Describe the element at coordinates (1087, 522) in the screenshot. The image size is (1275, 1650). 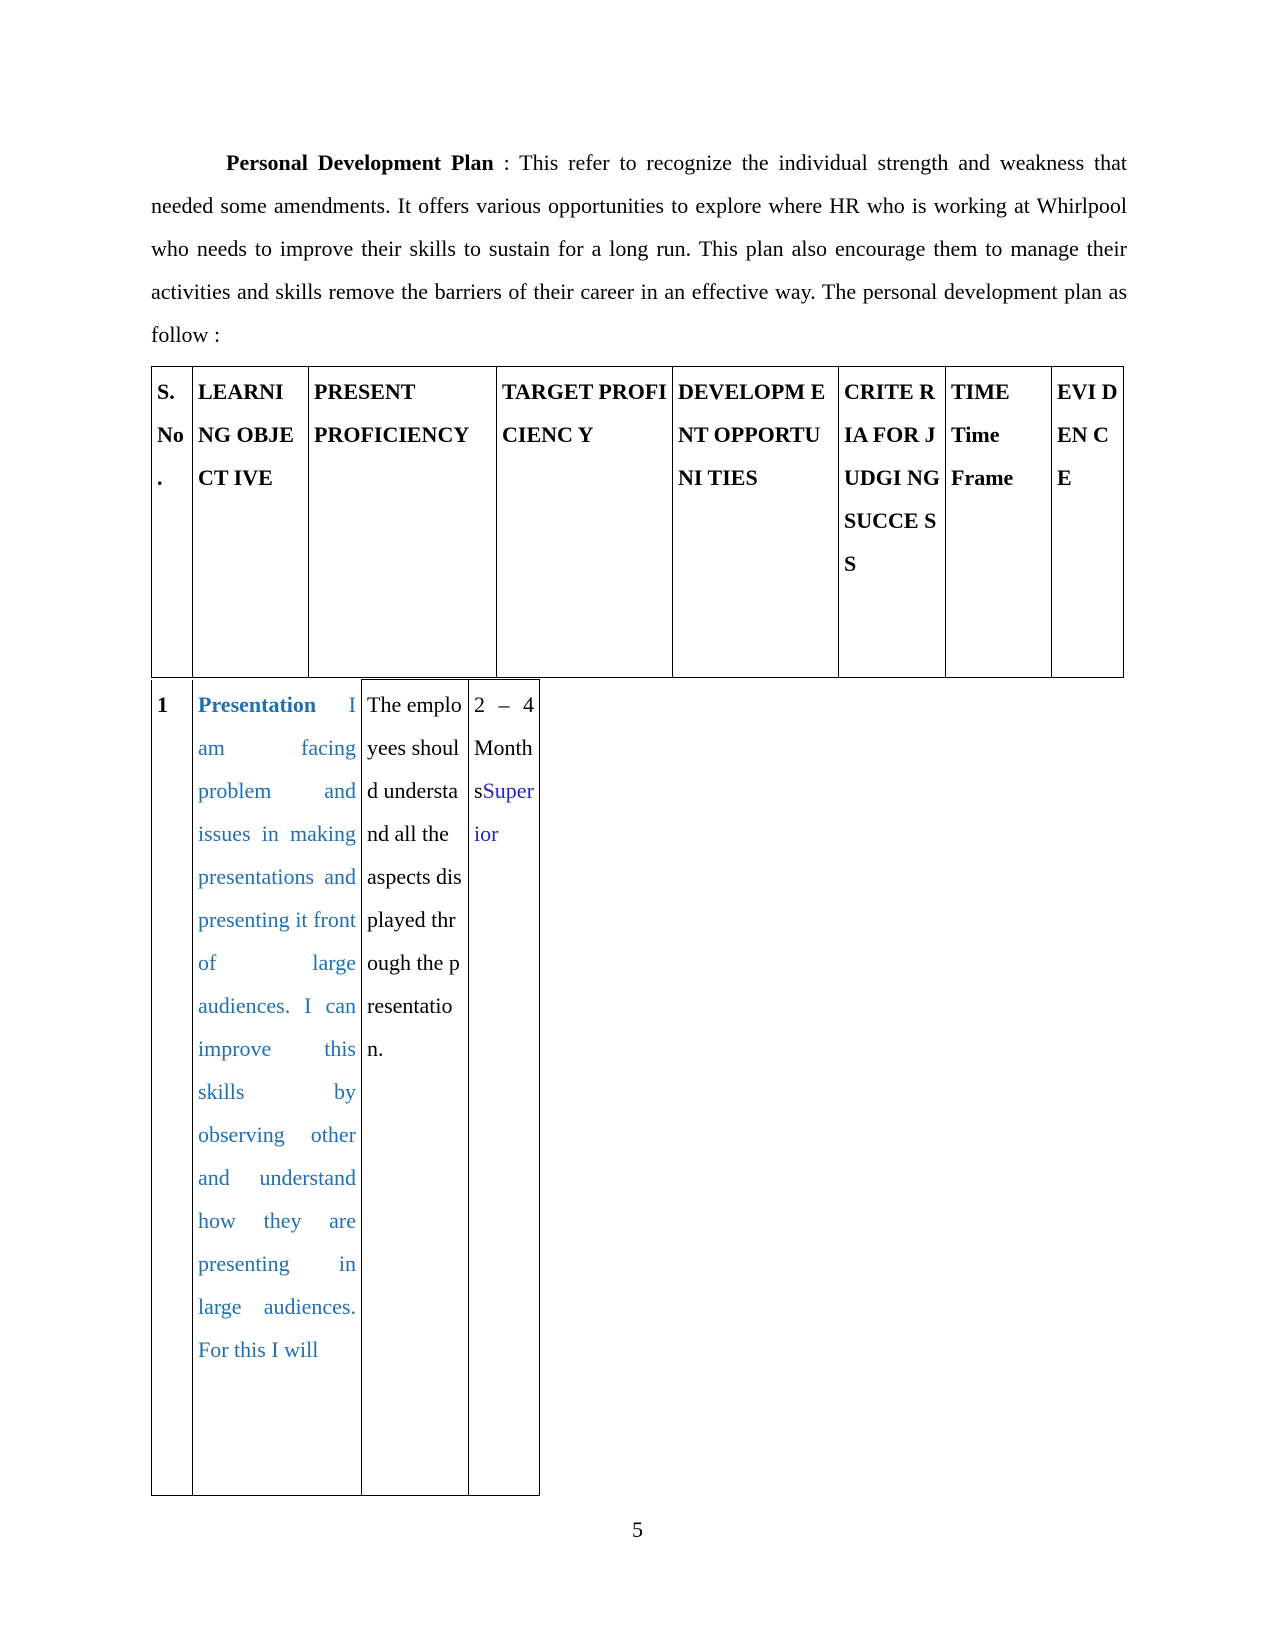
I see `header-evidence: EVI DEN CE` at that location.